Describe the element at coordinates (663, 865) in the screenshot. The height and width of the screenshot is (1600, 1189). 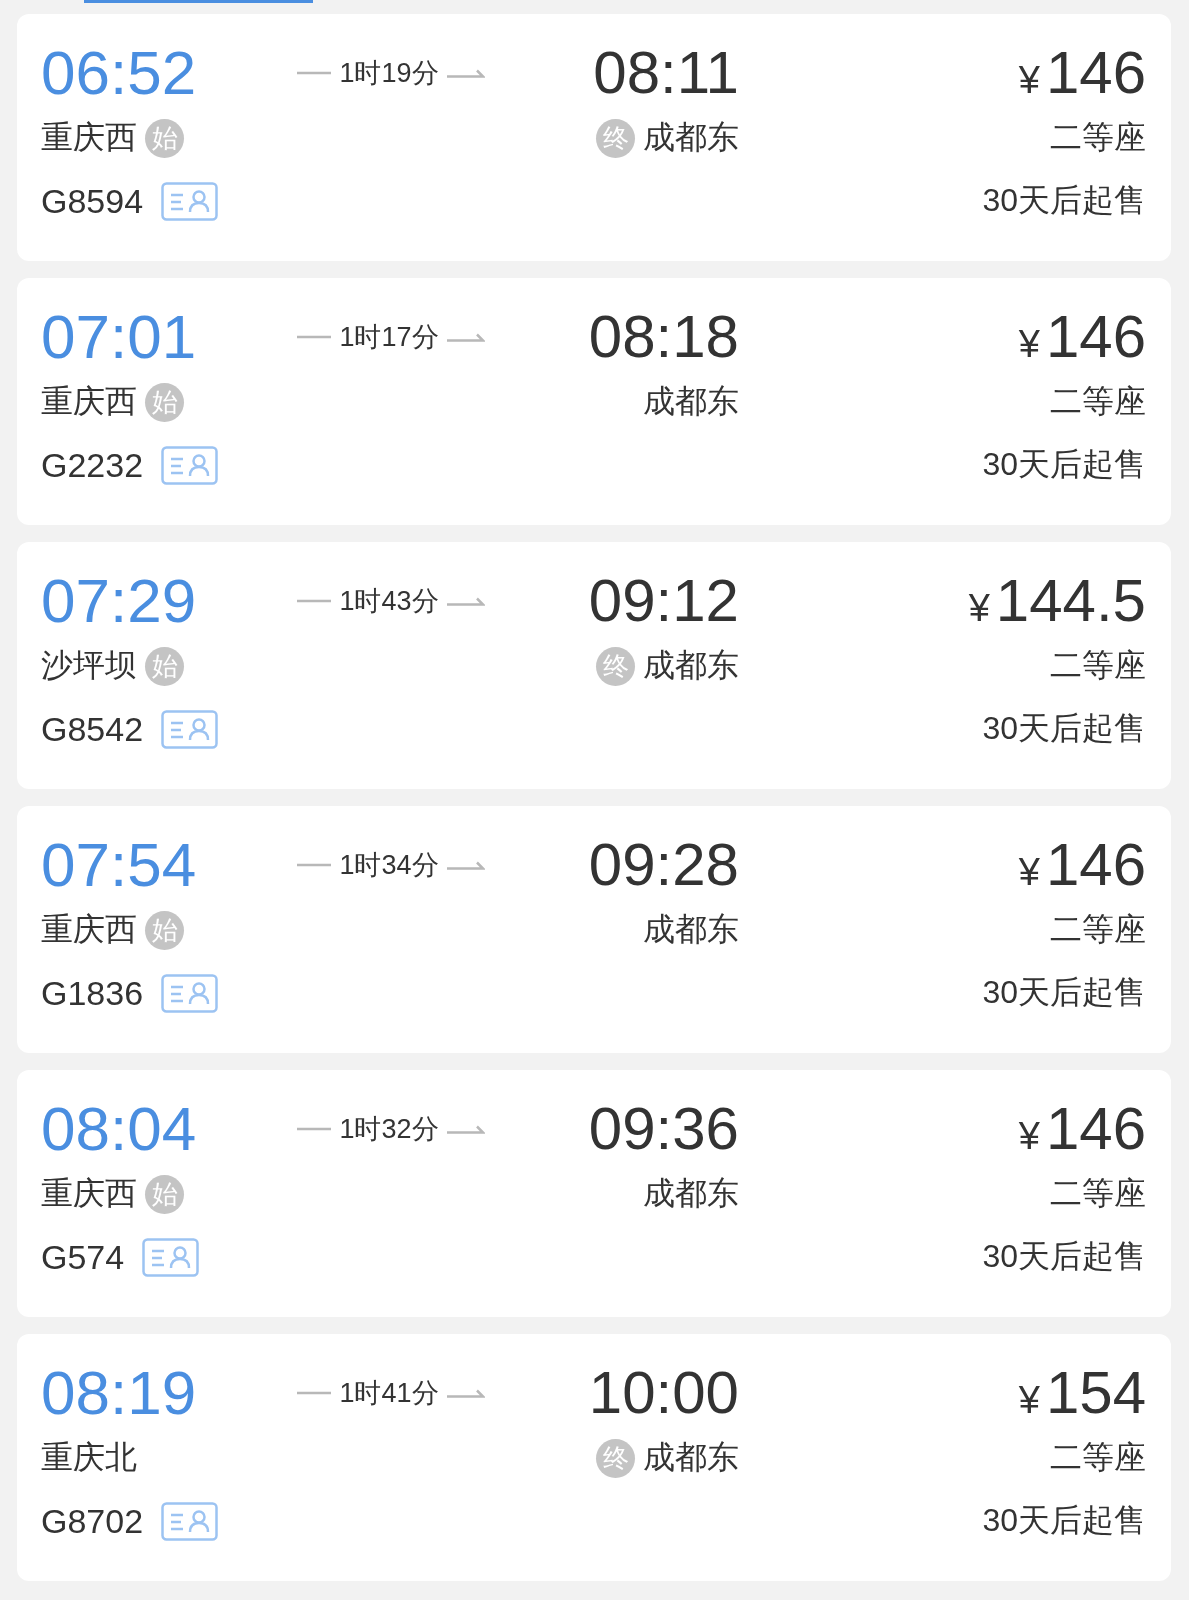
I see `arrival-time: 09:28` at that location.